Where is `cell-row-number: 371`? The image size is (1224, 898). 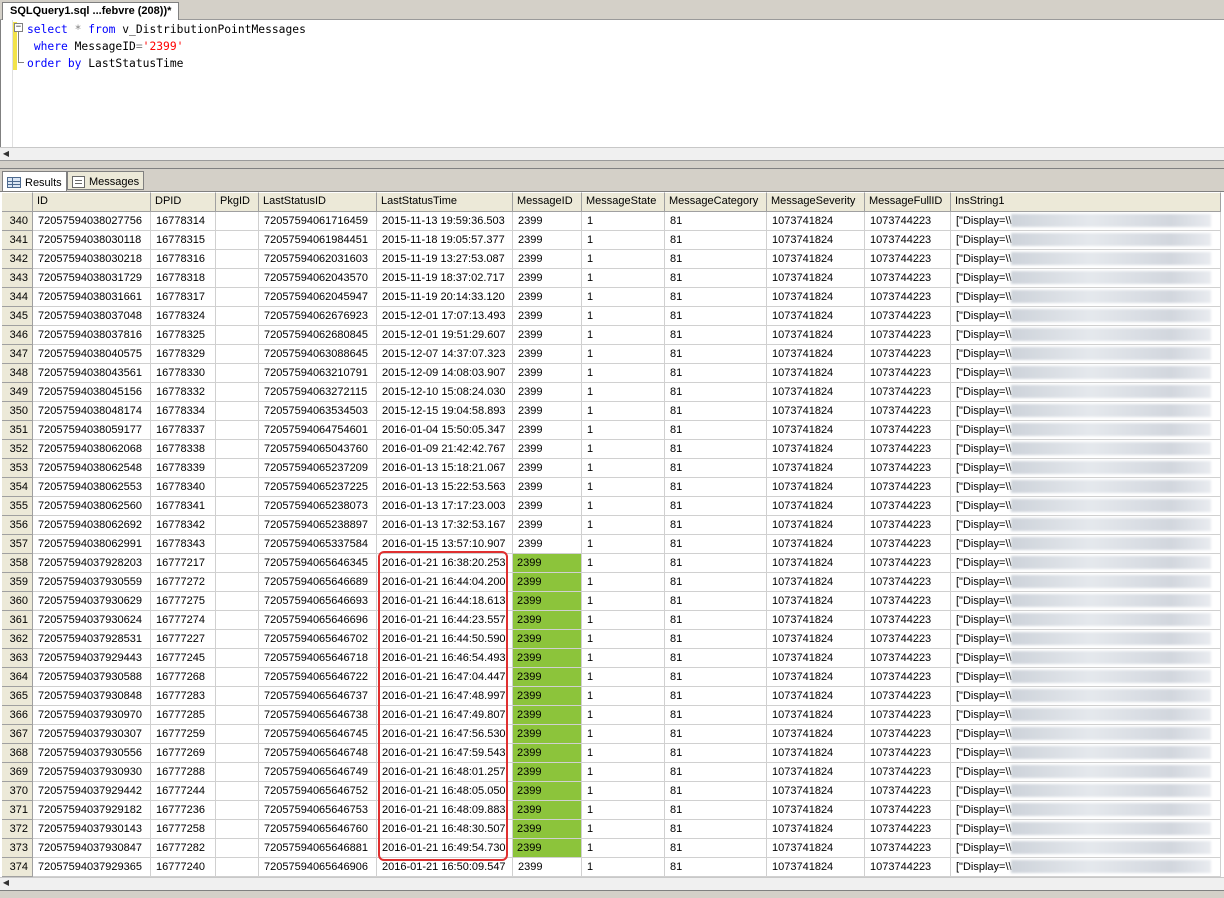
cell-row-number: 371 is located at coordinates (17, 810).